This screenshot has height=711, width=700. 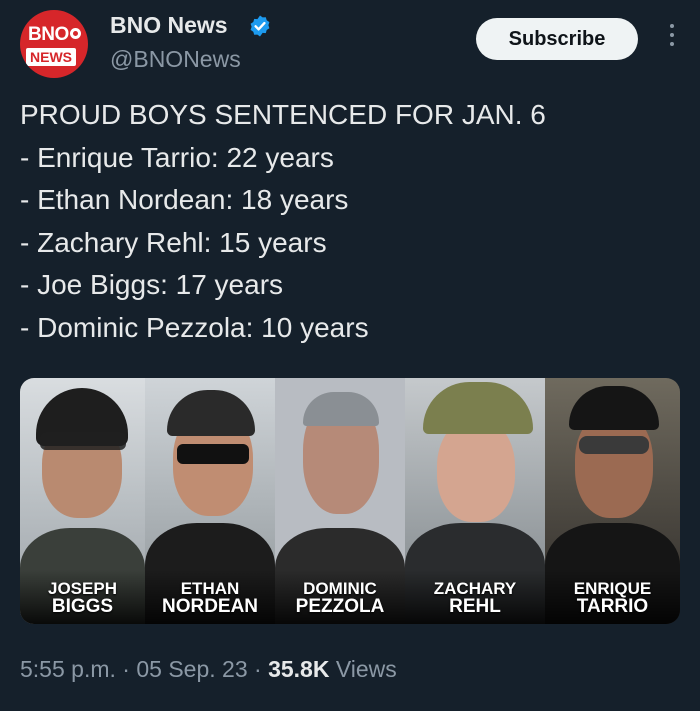 I want to click on caption-last-name: TARRIO, so click(x=612, y=606).